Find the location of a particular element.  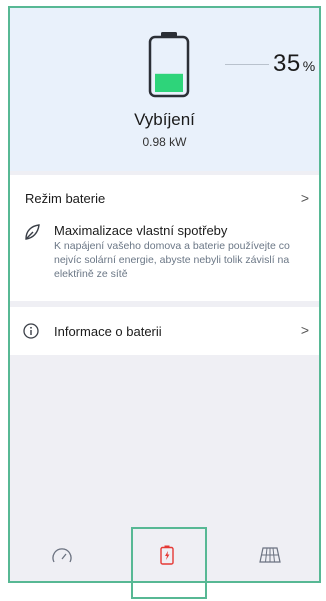

nav-battery is located at coordinates (168, 557).